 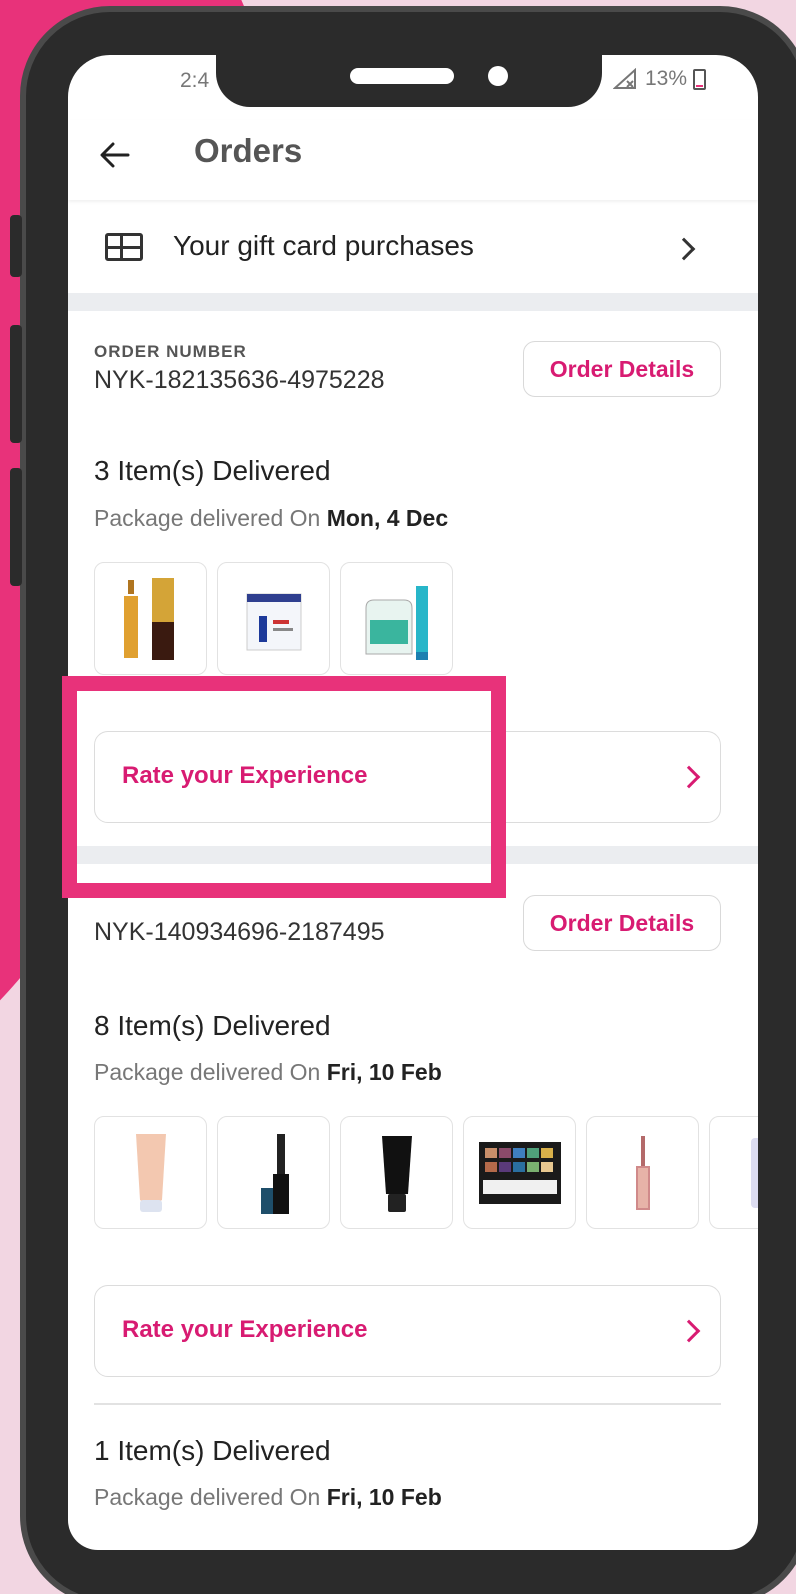 I want to click on rate-experience-button: Rate your Experience, so click(x=407, y=1331).